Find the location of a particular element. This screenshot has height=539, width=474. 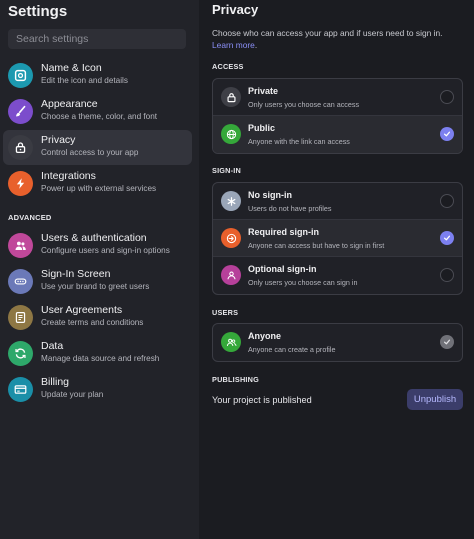

users-heading: USERS is located at coordinates (225, 312).